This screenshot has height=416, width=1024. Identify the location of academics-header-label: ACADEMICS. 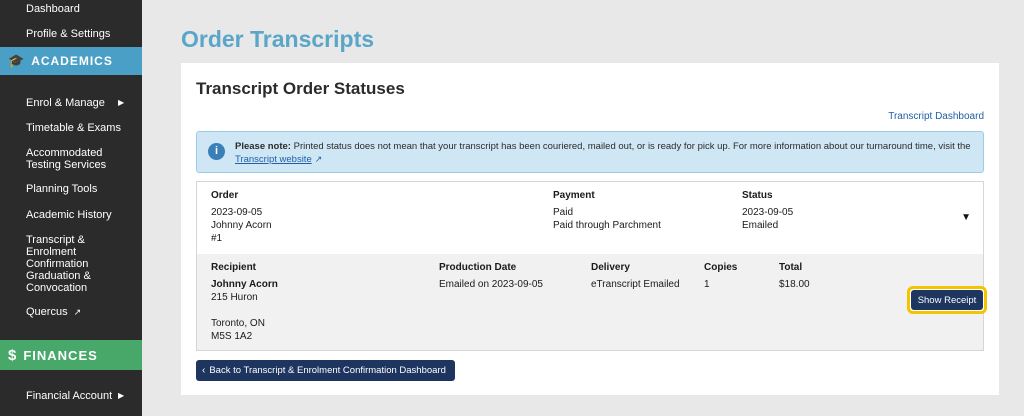
(72, 61).